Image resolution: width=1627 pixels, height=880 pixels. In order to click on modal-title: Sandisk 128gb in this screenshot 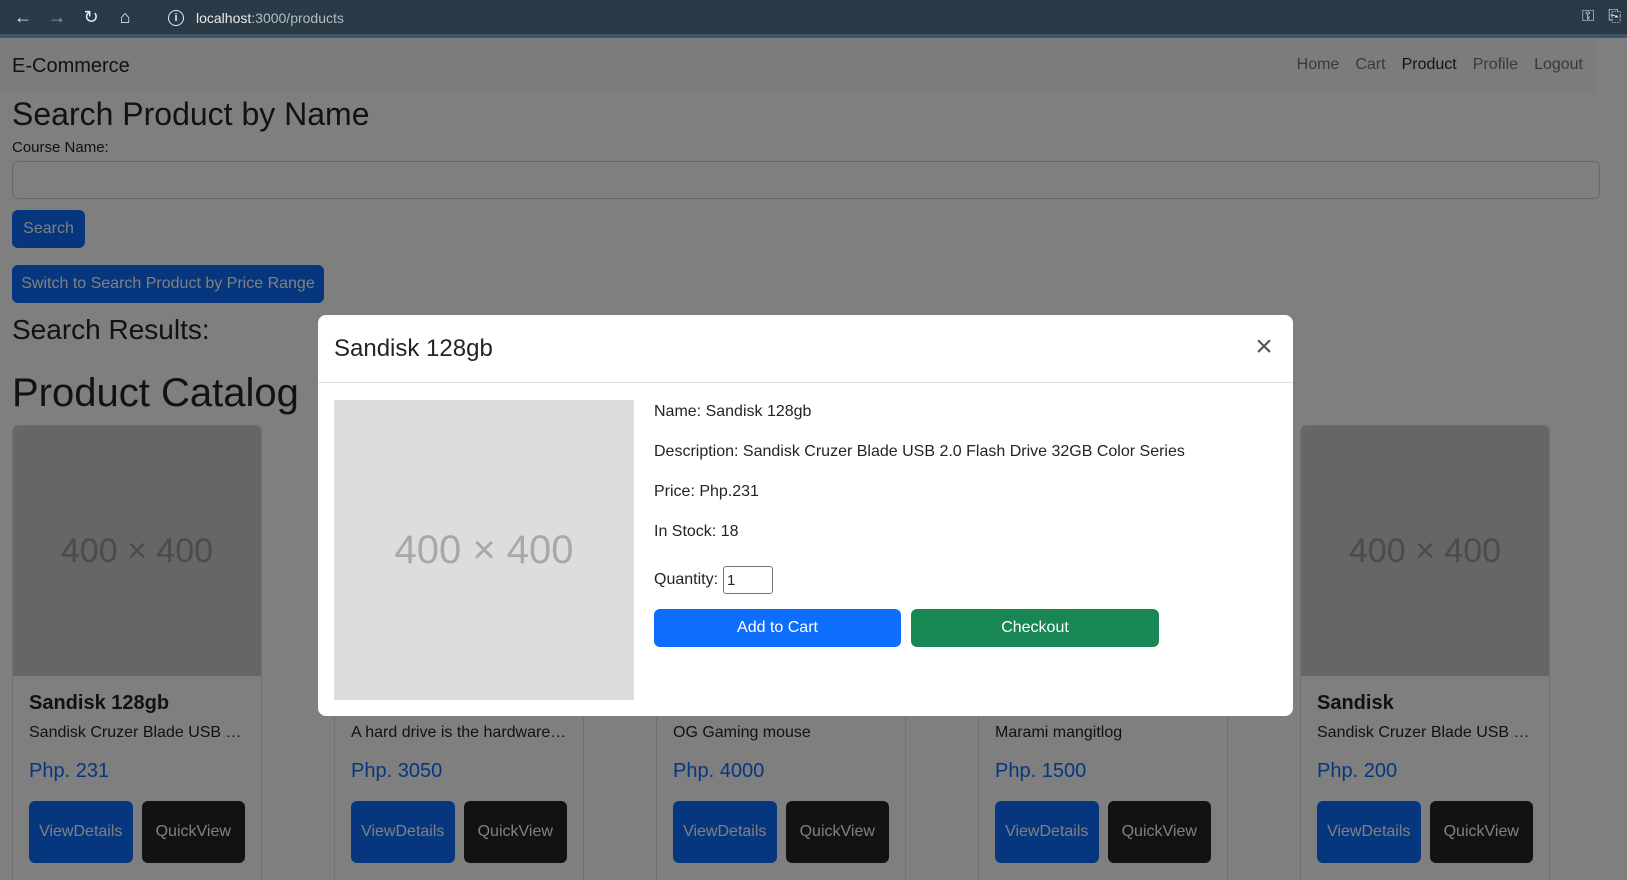, I will do `click(413, 348)`.